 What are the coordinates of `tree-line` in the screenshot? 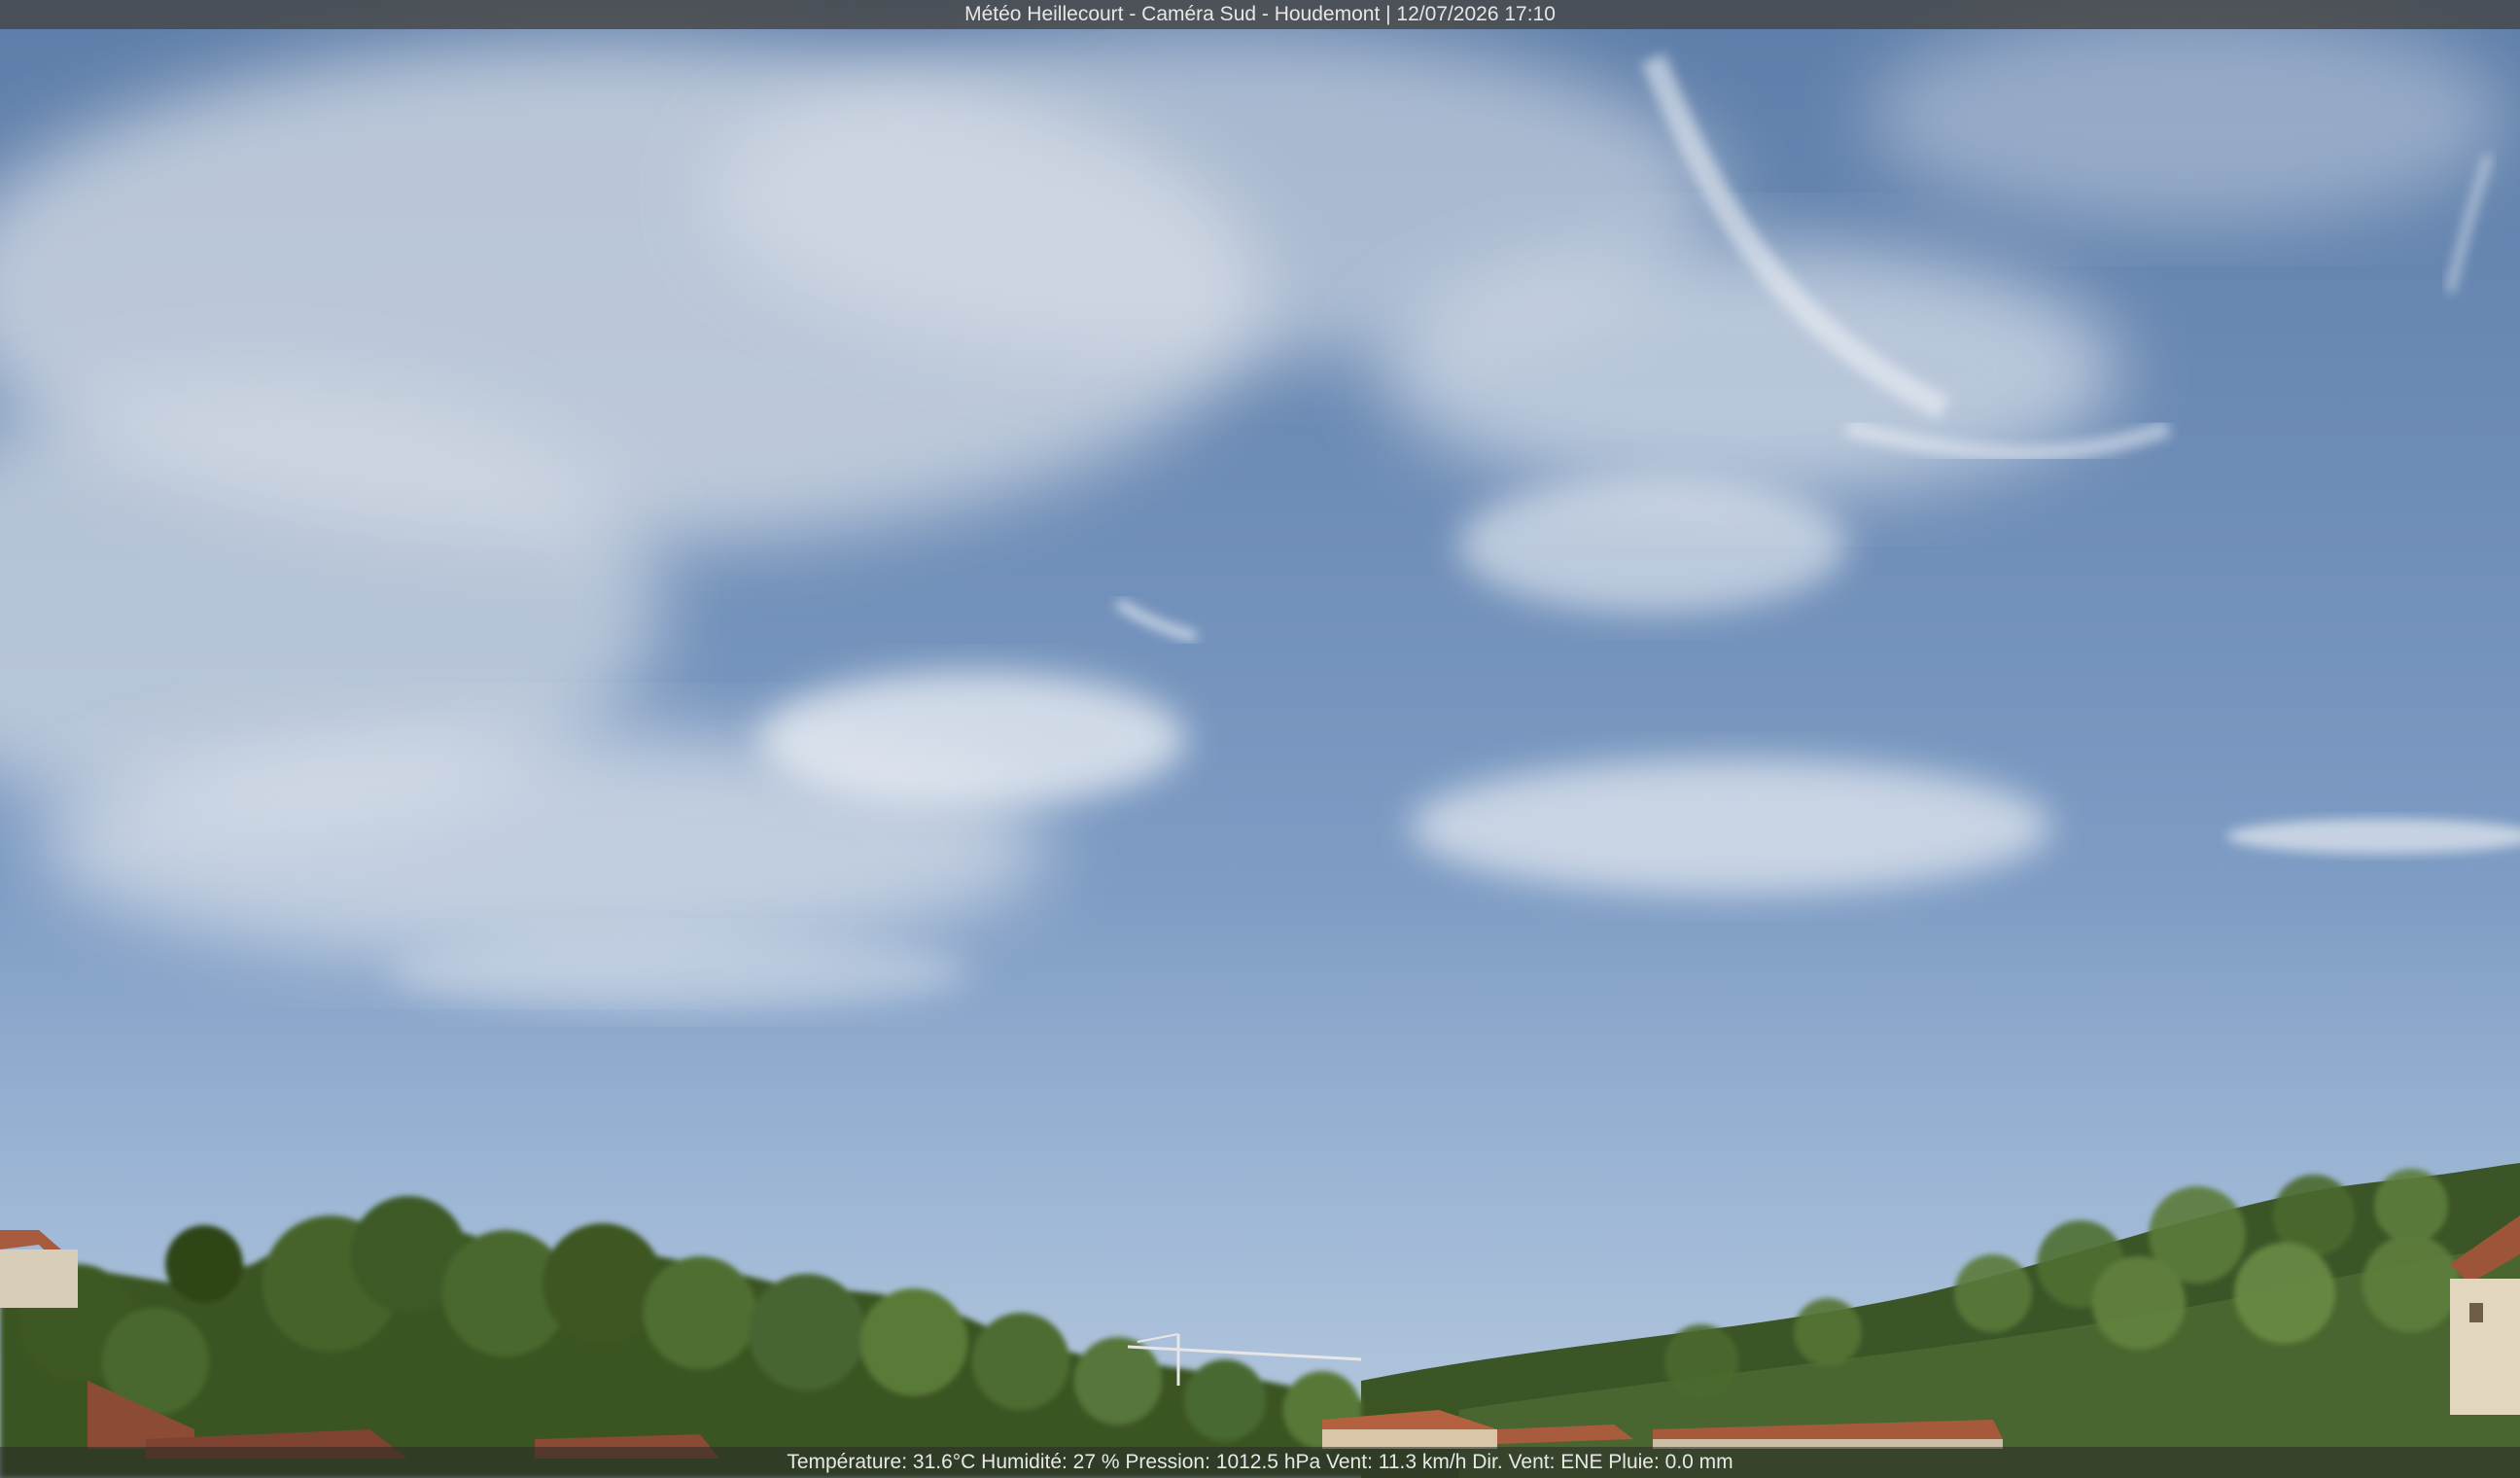 It's located at (729, 1337).